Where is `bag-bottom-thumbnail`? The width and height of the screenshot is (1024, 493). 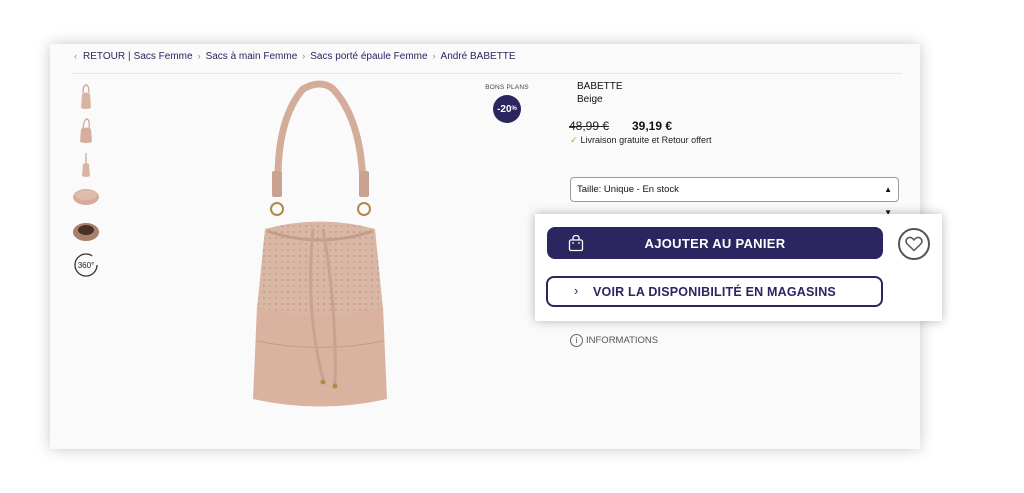
bag-bottom-thumbnail is located at coordinates (86, 197).